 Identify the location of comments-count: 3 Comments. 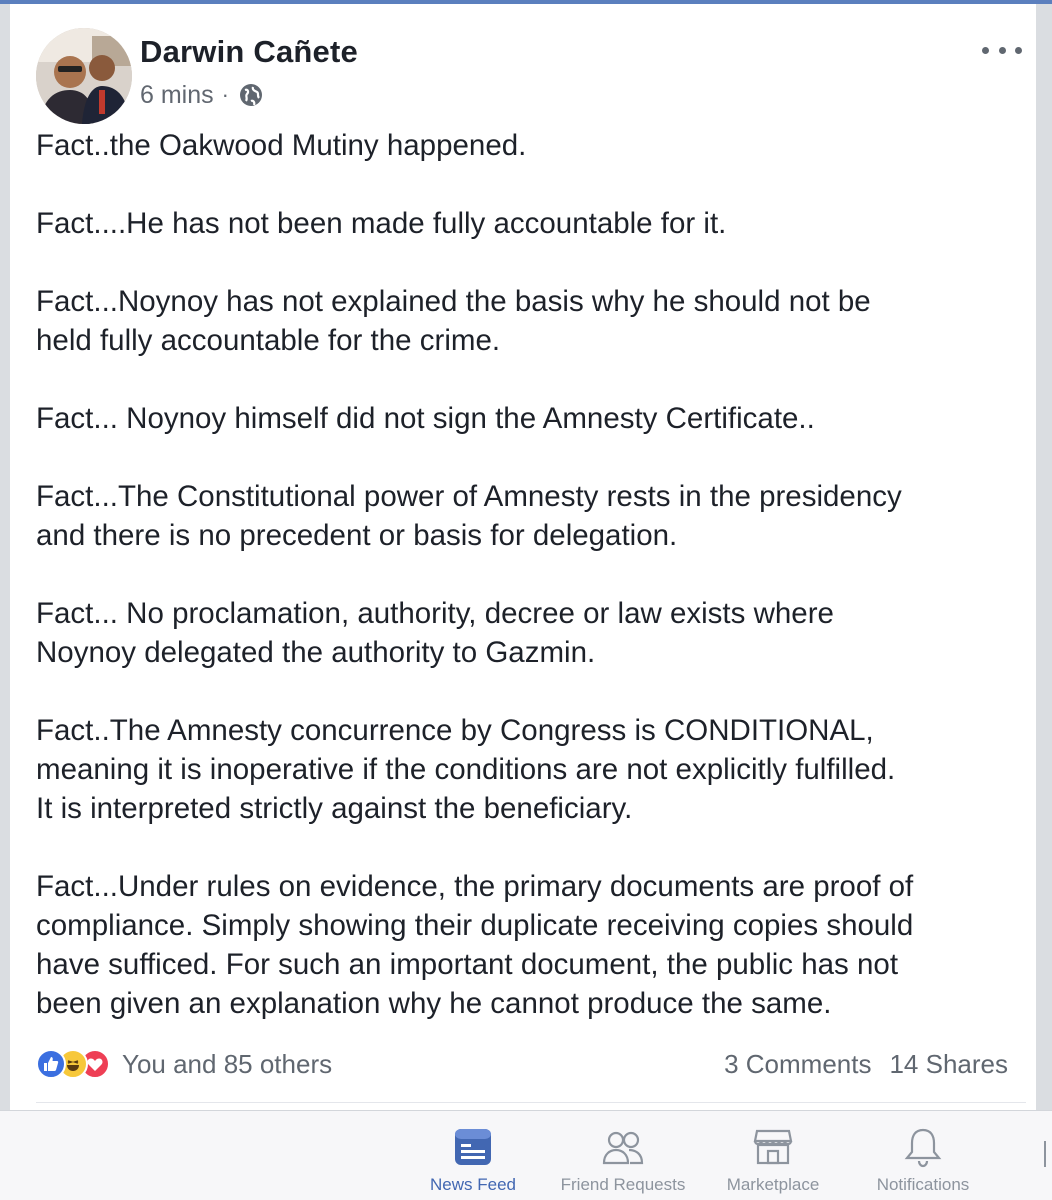
(797, 1064).